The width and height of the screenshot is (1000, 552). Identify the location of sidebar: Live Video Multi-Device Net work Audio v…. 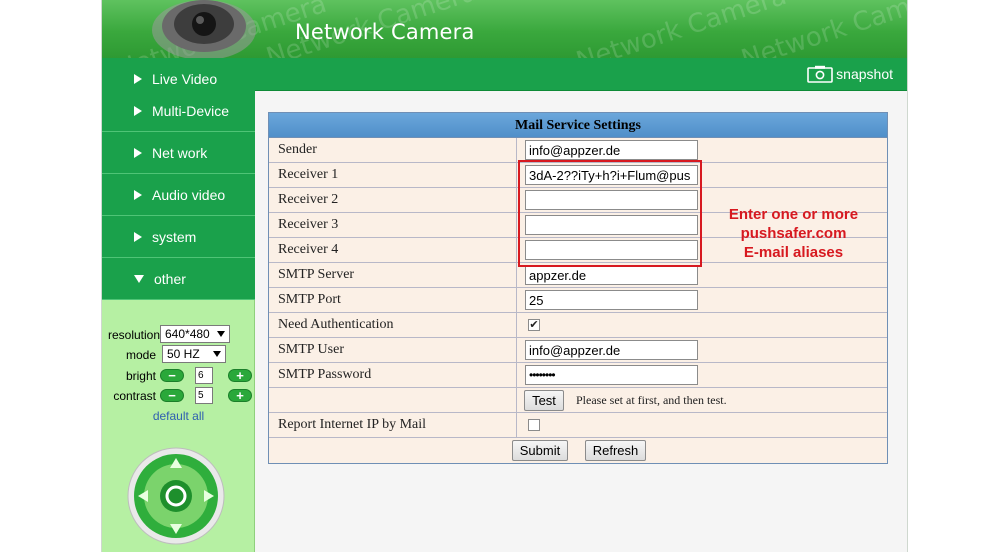
(178, 305).